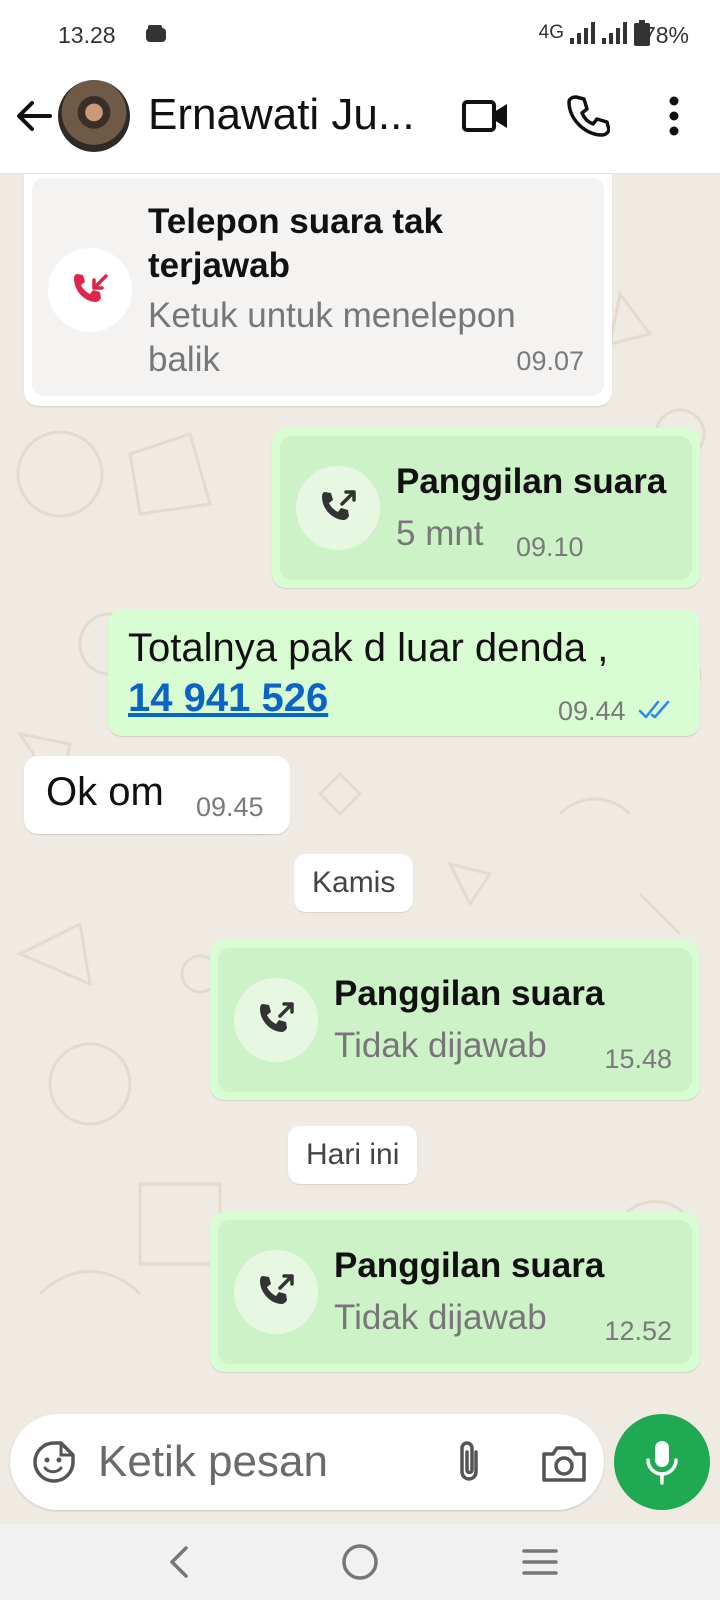 The height and width of the screenshot is (1600, 720). Describe the element at coordinates (184, 359) in the screenshot. I see `call-subtitle-line2: balik` at that location.